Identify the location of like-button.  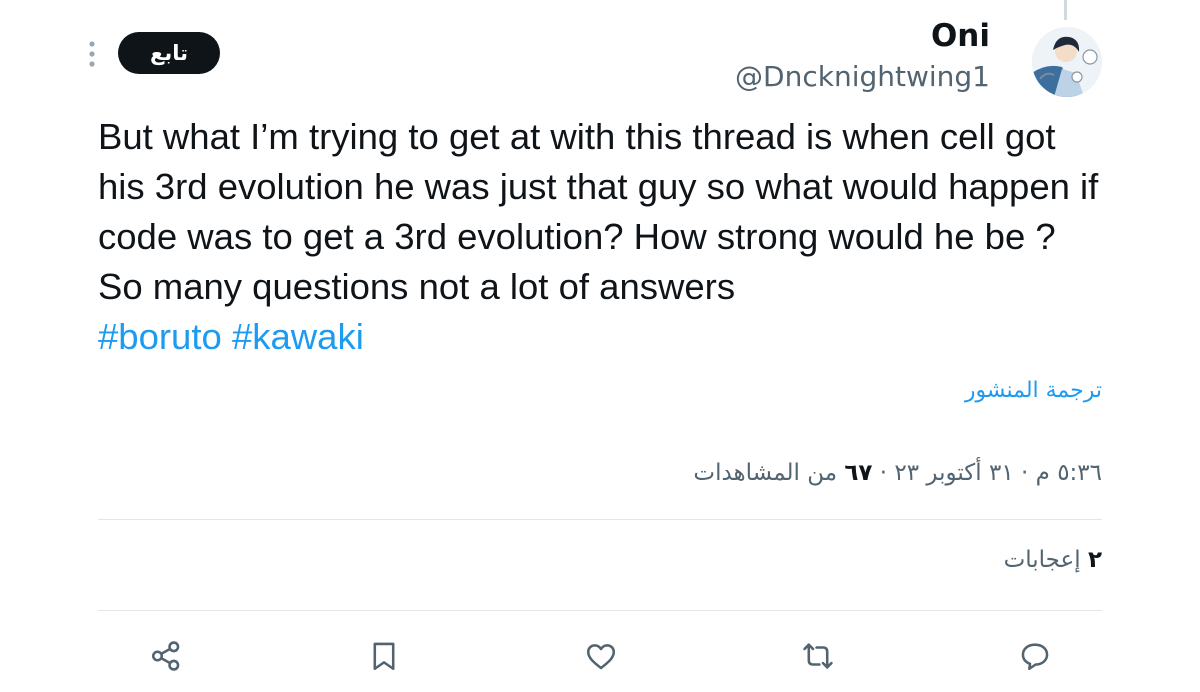
(601, 656).